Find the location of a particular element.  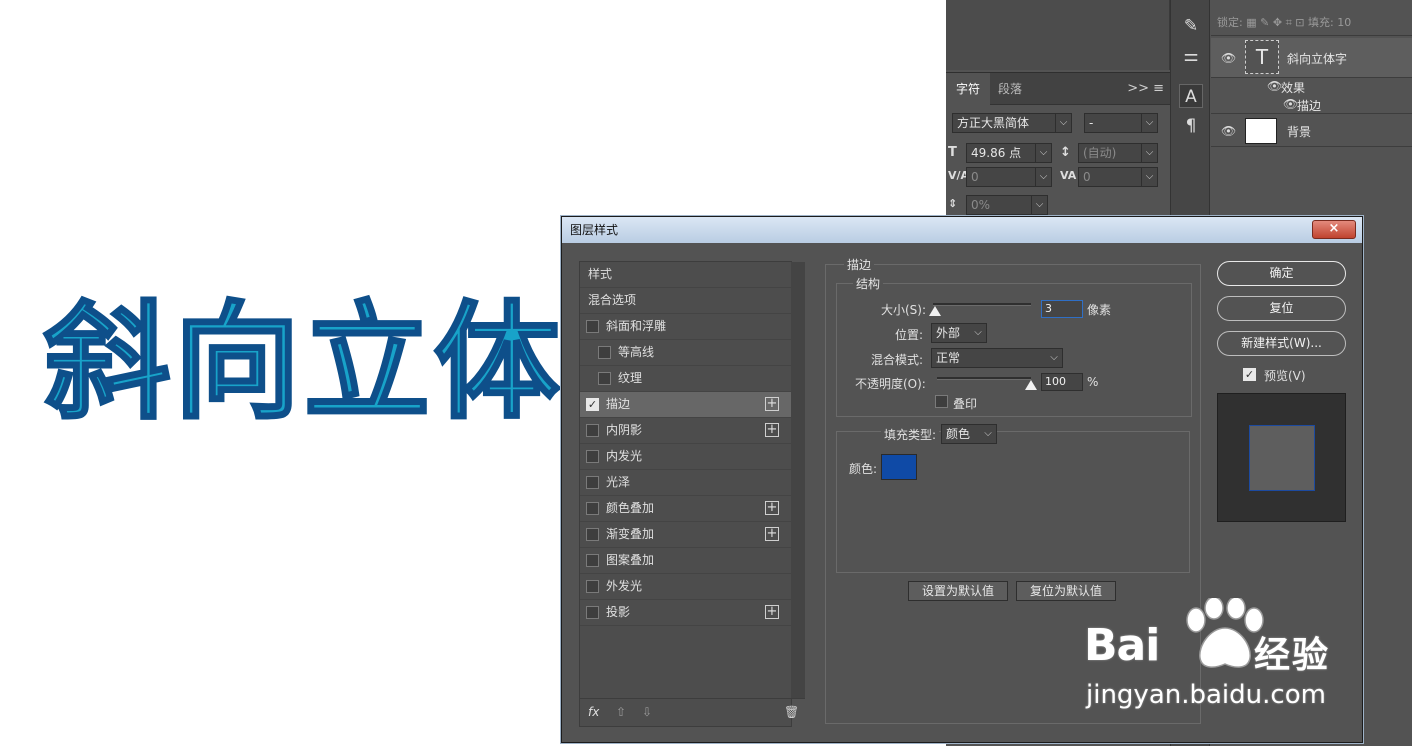

fx-icon: fx is located at coordinates (593, 712).